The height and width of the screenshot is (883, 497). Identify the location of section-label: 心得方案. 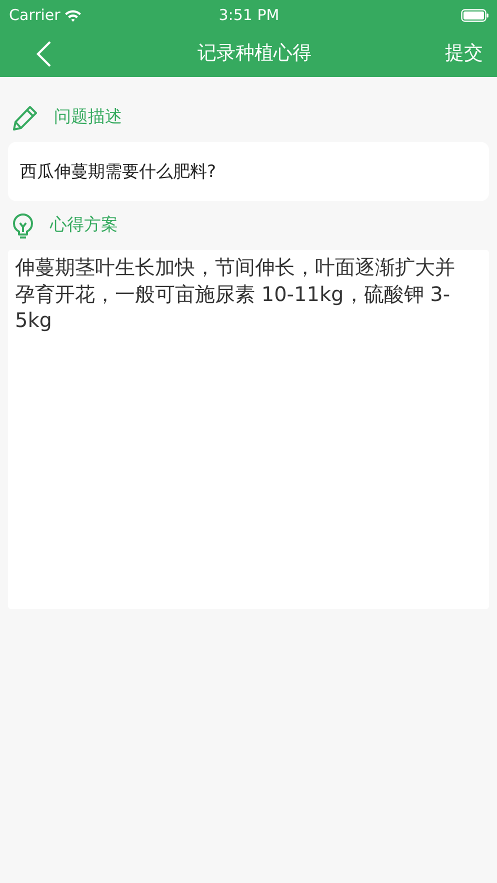
(84, 226).